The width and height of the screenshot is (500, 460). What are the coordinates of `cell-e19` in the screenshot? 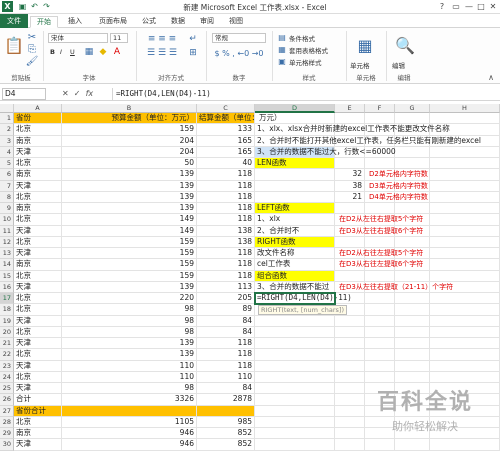 It's located at (350, 321).